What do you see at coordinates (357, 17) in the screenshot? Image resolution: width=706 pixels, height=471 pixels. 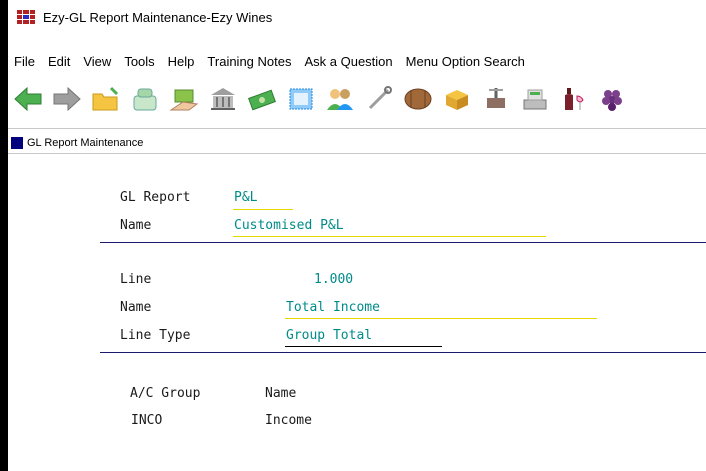 I see `title-bar: Ezy-GL Report Maintenance-Ezy Wines` at bounding box center [357, 17].